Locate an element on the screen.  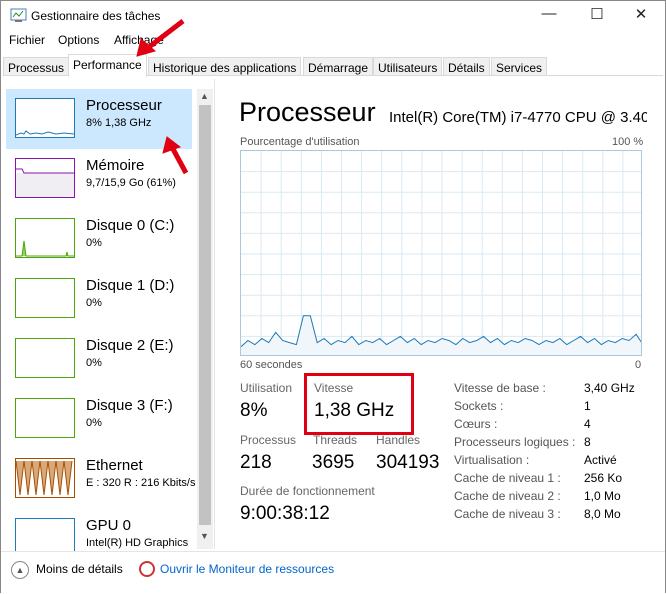
red-arrow-tab is located at coordinates (160, 38).